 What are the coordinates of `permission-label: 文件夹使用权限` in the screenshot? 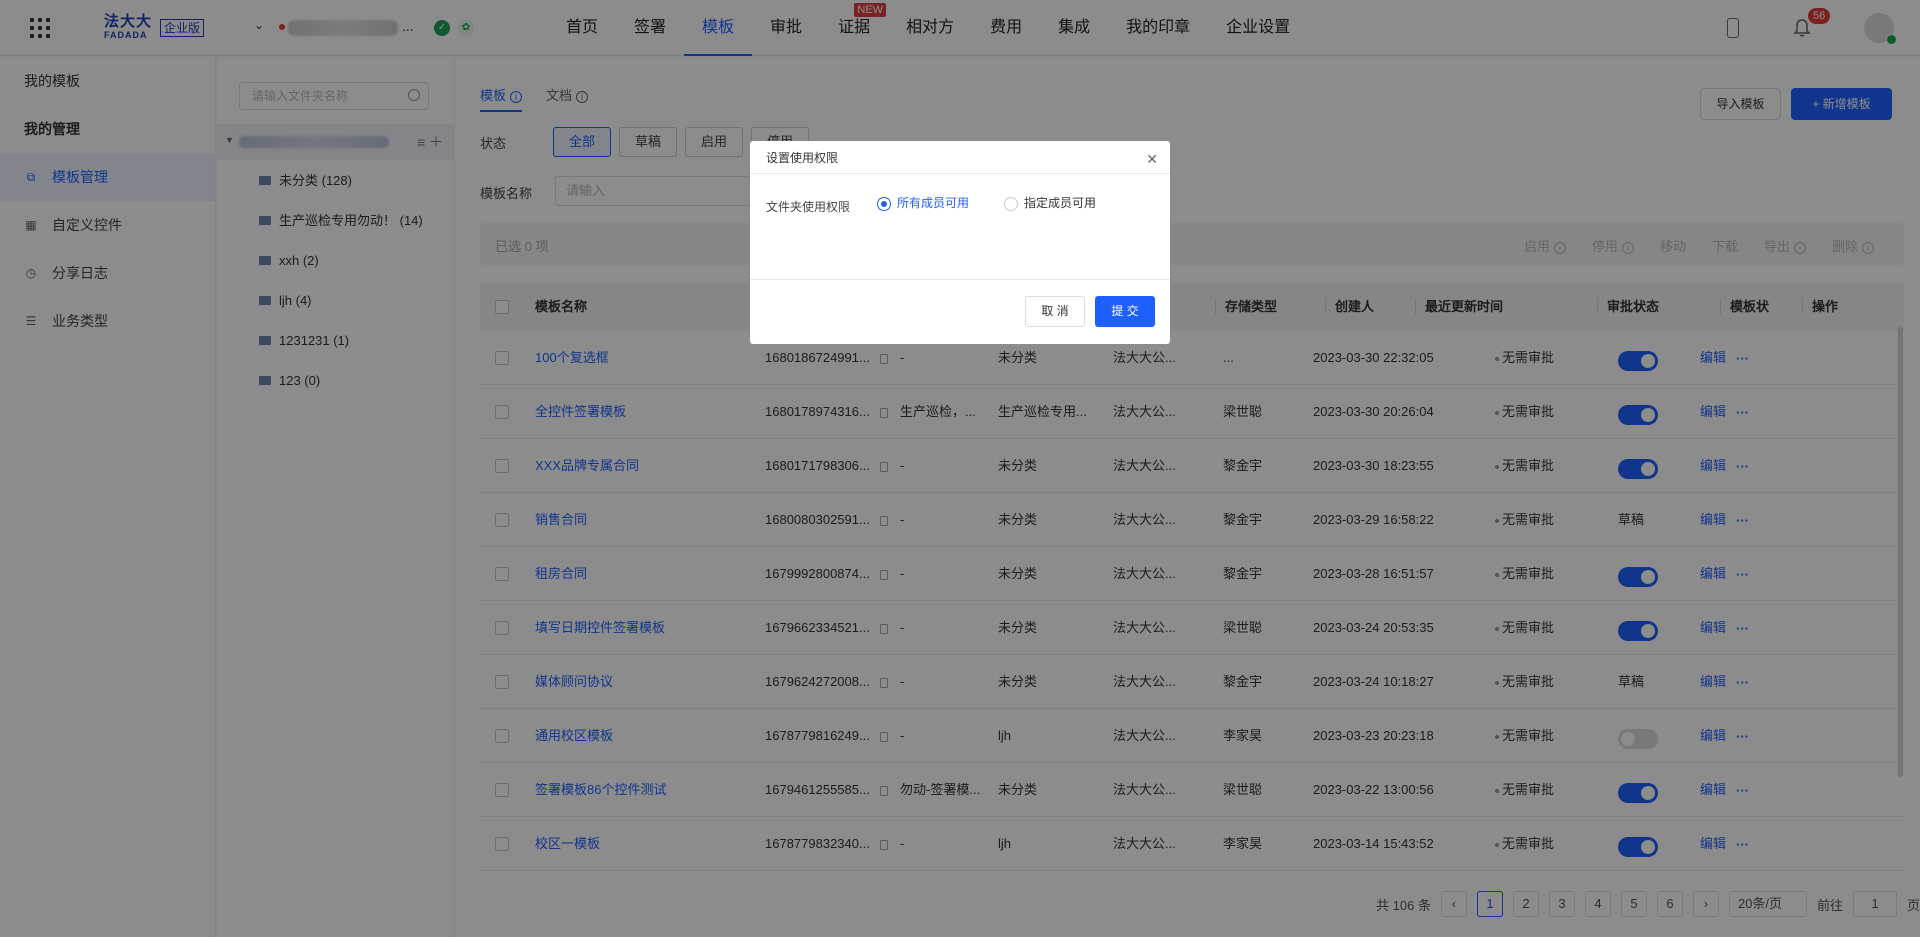 It's located at (808, 207).